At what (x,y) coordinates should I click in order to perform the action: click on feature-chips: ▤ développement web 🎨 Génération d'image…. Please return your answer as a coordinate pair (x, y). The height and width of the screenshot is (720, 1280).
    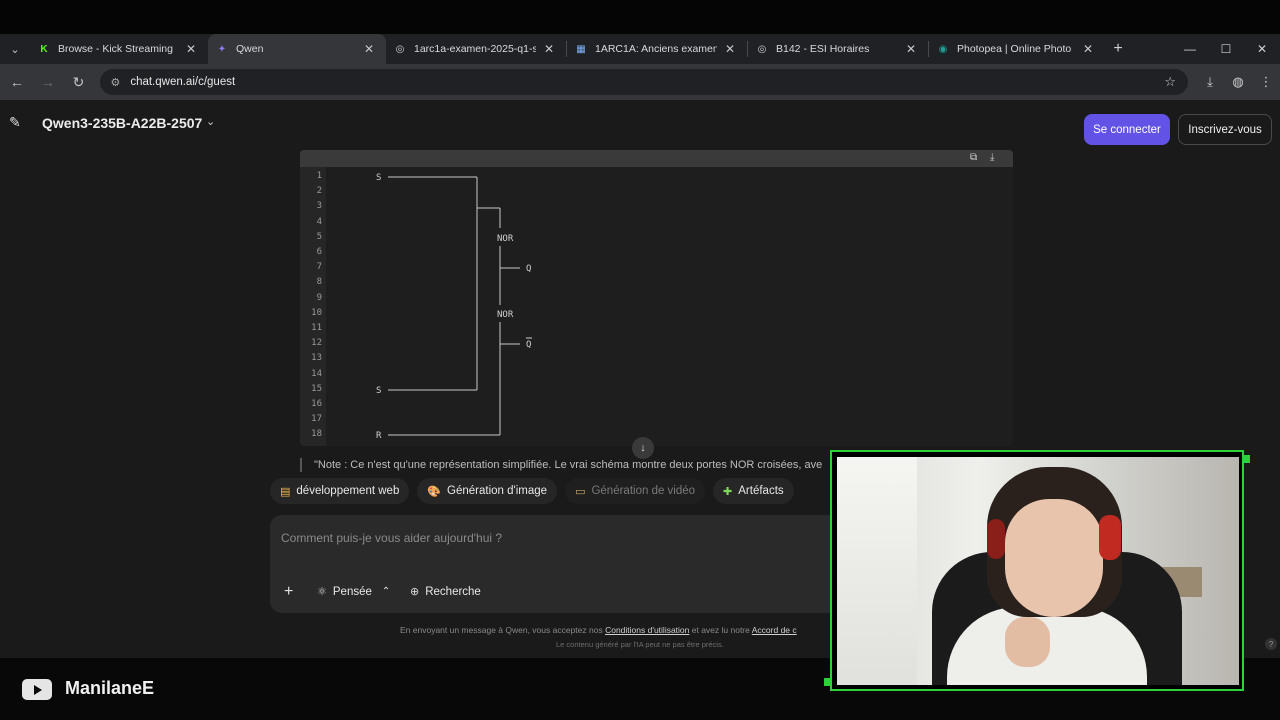
    Looking at the image, I should click on (532, 491).